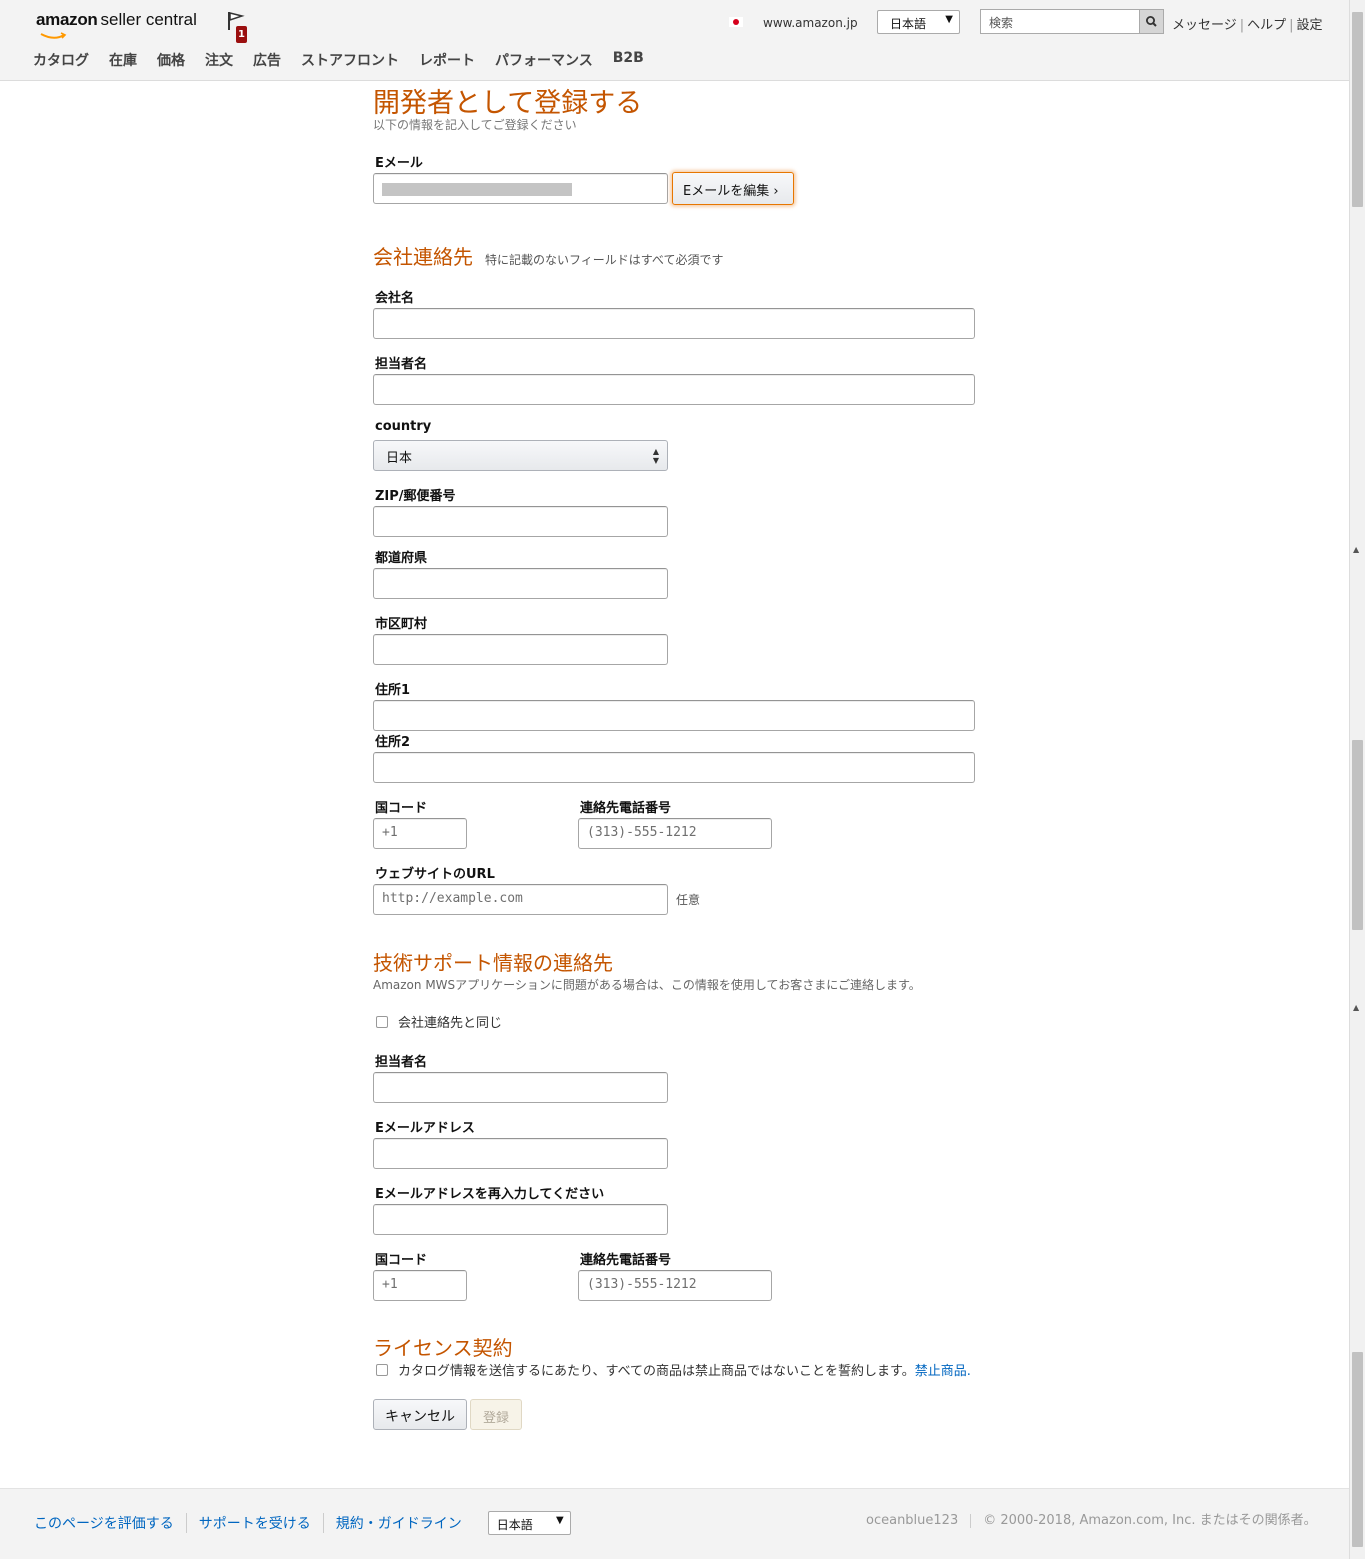  What do you see at coordinates (267, 60) in the screenshot?
I see `nav-advertising: 広告` at bounding box center [267, 60].